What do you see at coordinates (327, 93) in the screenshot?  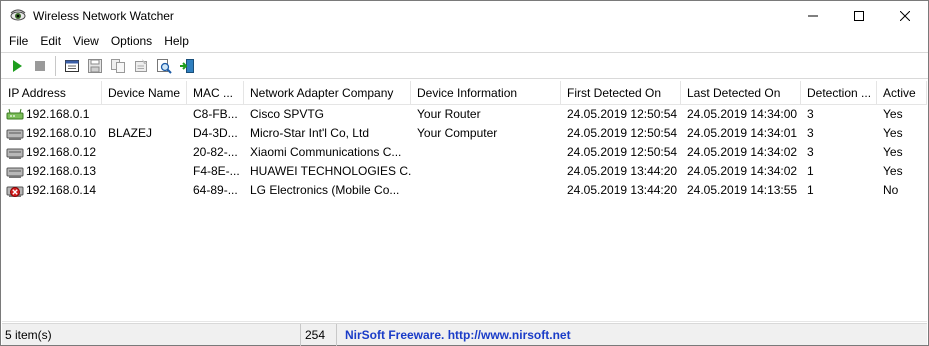 I see `column-header-adapter-company: Network Adapter Company` at bounding box center [327, 93].